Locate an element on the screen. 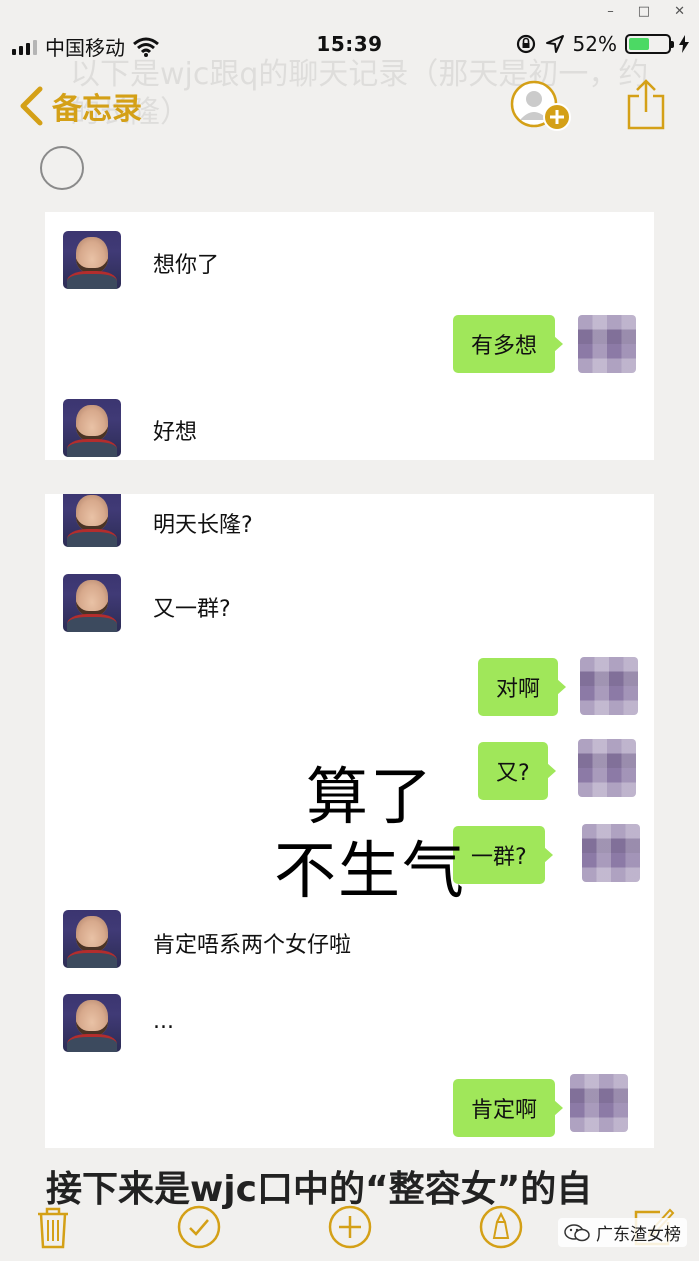 The height and width of the screenshot is (1261, 699). minimize-button: – is located at coordinates (610, 11).